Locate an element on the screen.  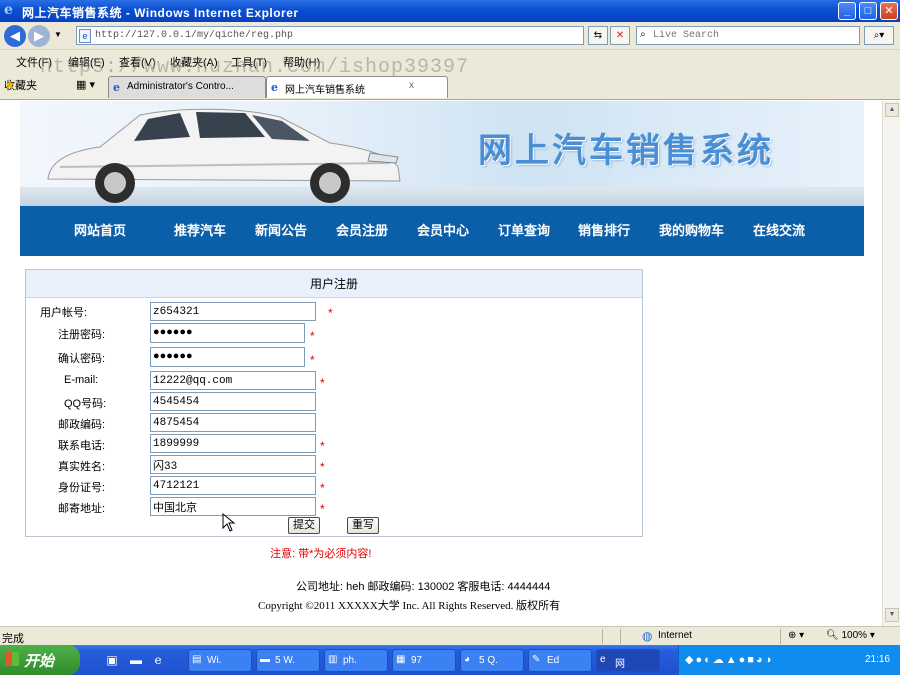
label-phone: 联系电话: is located at coordinates (82, 446).